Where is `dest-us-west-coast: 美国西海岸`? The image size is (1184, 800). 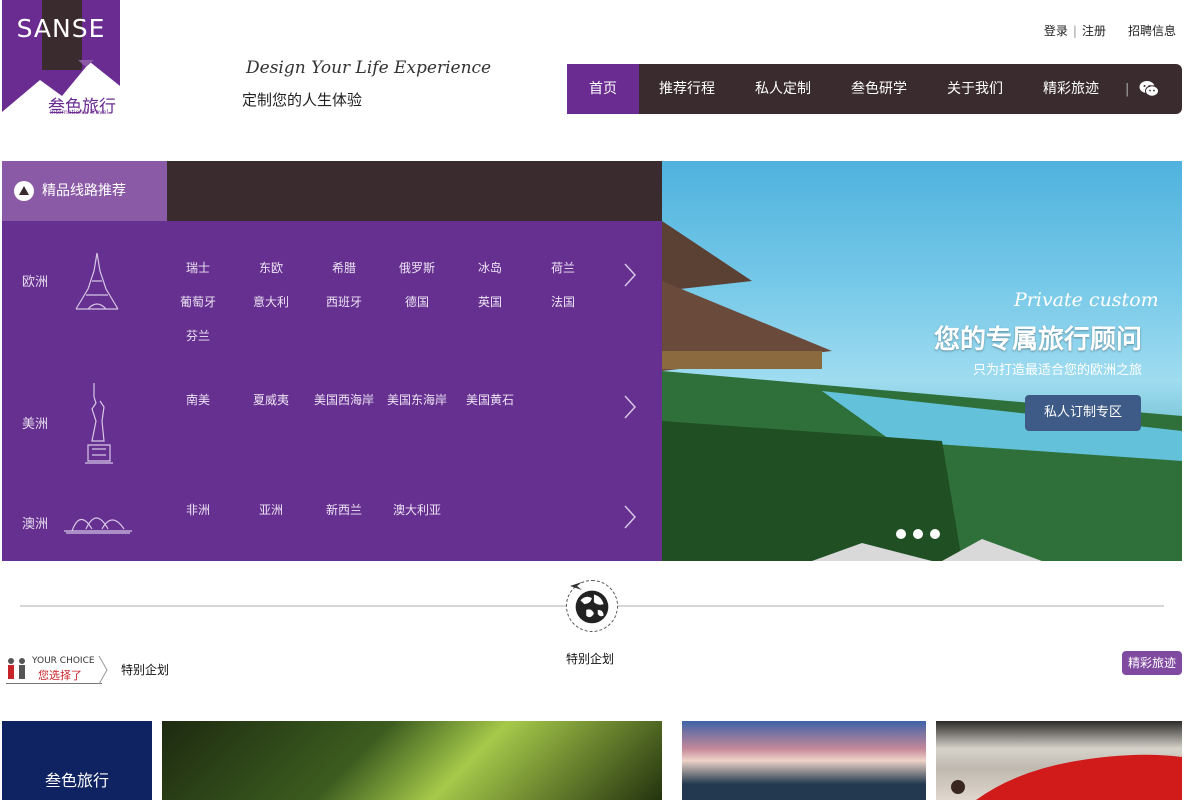
dest-us-west-coast: 美国西海岸 is located at coordinates (344, 399).